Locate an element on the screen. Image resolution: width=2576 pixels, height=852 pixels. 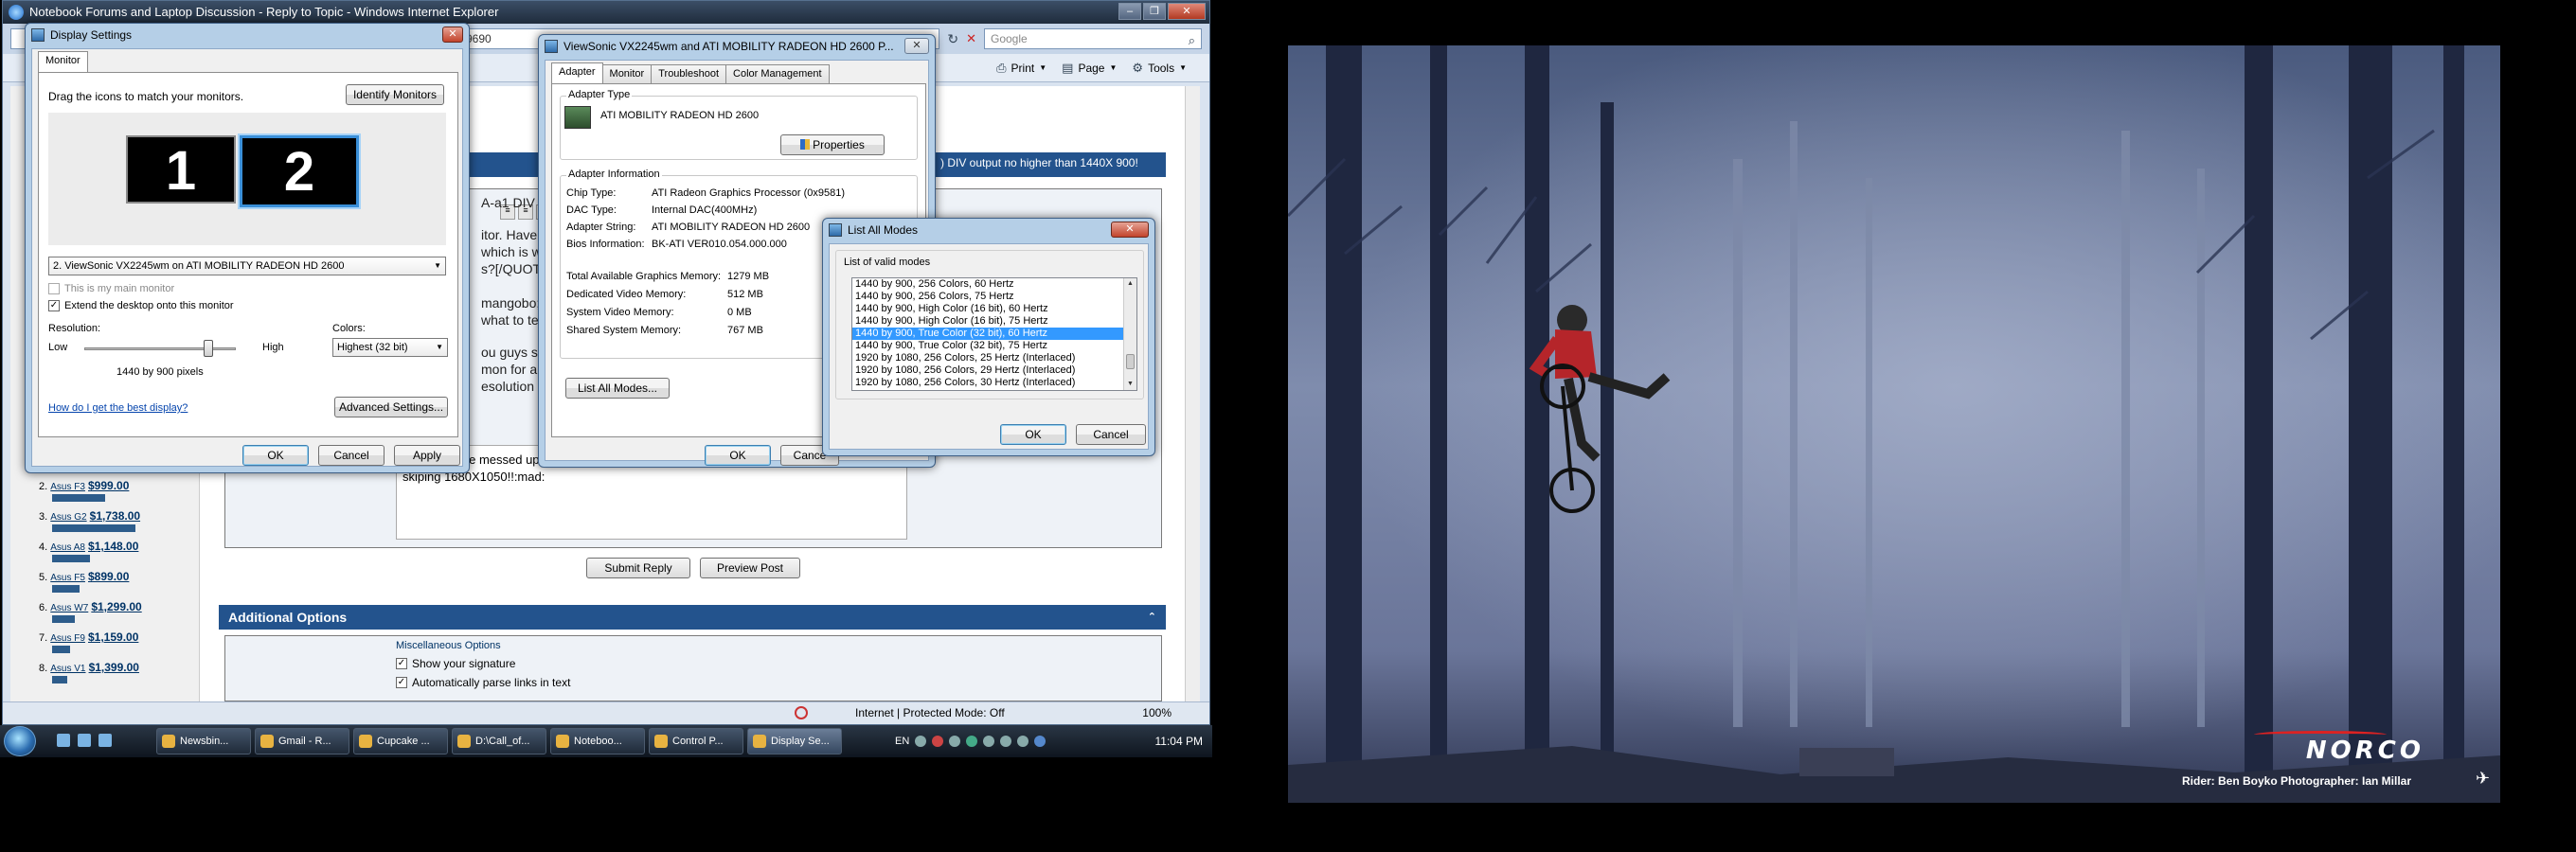
identify-monitors-button: Identify Monitors is located at coordinates (395, 94).